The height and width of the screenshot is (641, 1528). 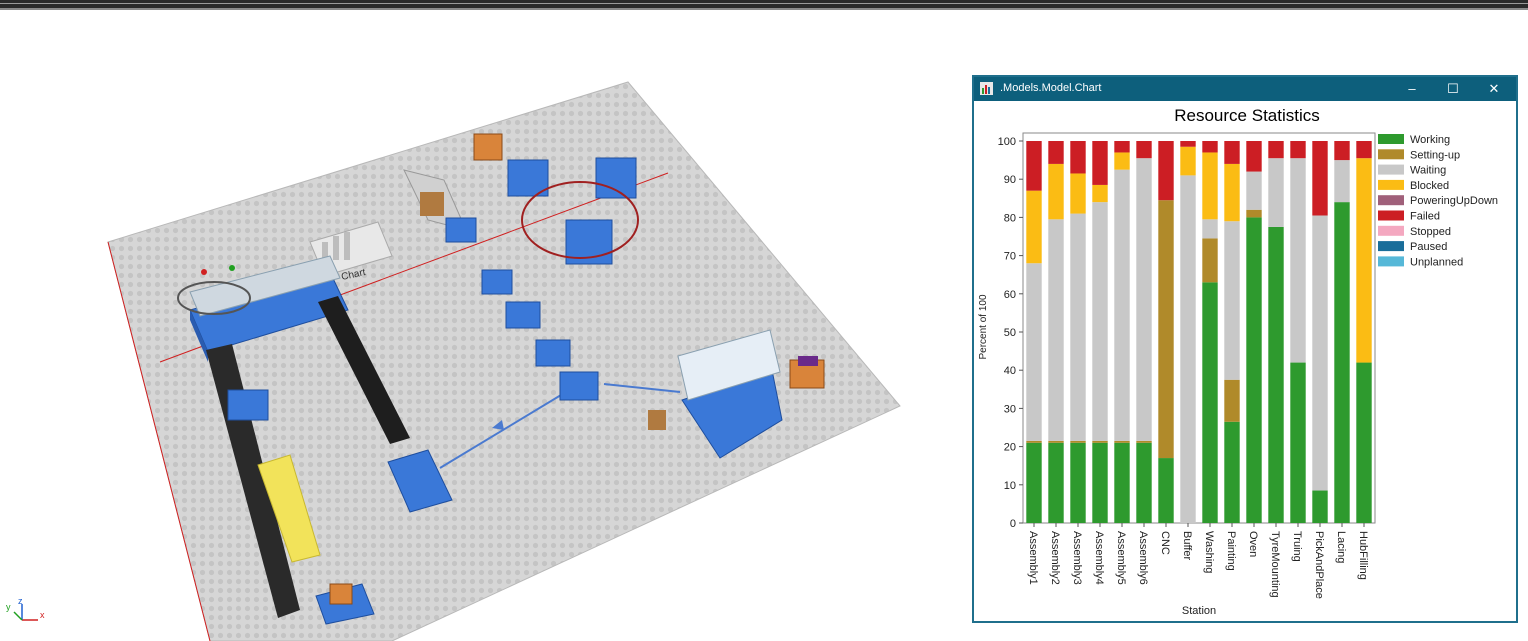 What do you see at coordinates (1007, 142) in the screenshot?
I see `y-tick-label: 100` at bounding box center [1007, 142].